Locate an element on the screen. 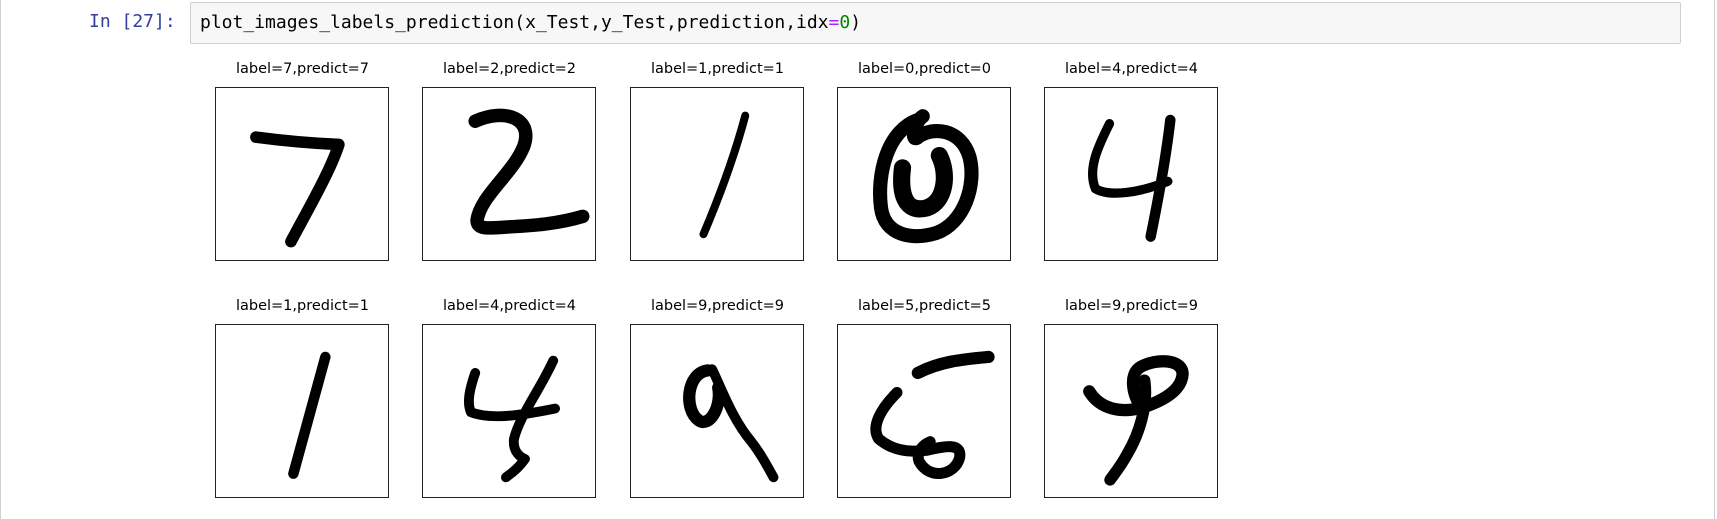  digit-0-image is located at coordinates (926, 176).